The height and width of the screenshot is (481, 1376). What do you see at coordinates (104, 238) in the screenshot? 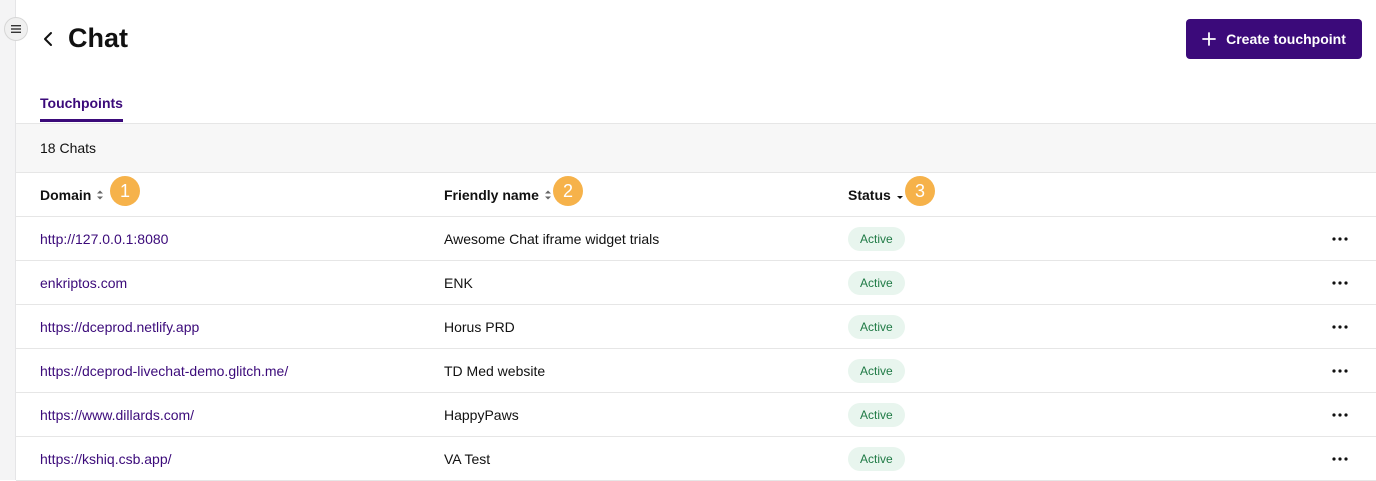
I see `domain-link: http://127.0.0.1:8080` at bounding box center [104, 238].